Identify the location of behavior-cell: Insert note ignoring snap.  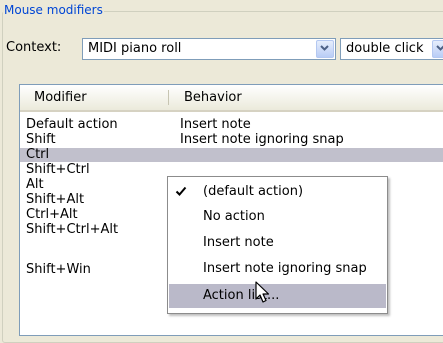
(262, 139).